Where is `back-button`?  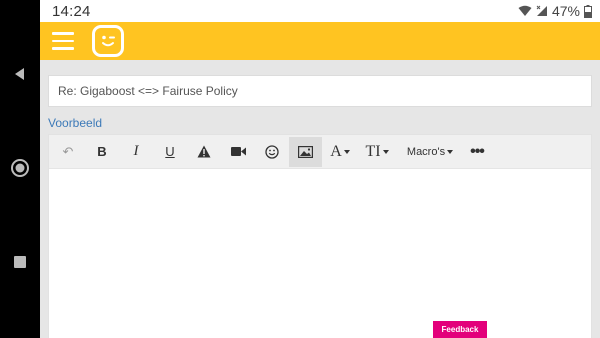 back-button is located at coordinates (20, 74).